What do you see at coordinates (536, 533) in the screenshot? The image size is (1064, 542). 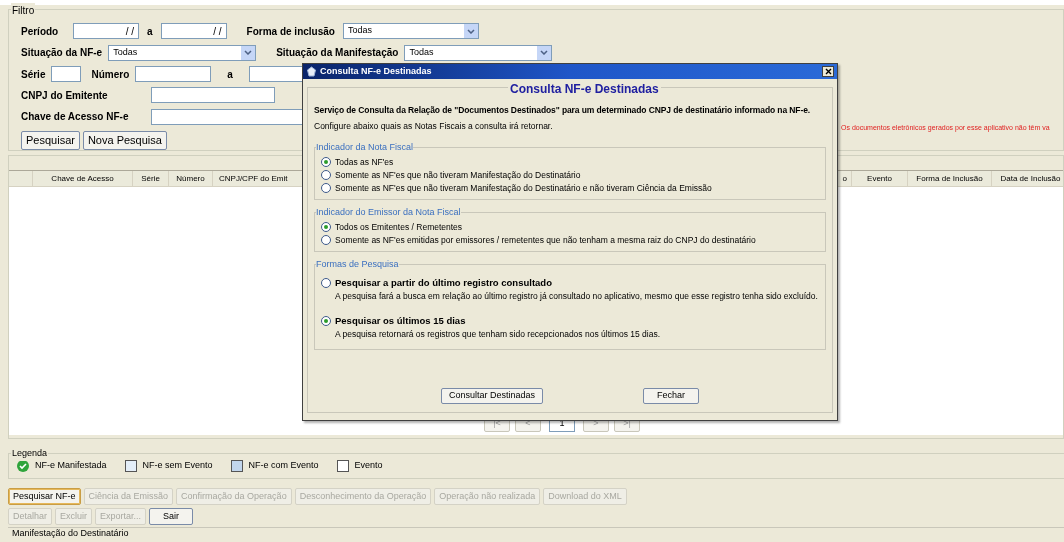 I see `status-bar: Manifestação do Destinatário` at bounding box center [536, 533].